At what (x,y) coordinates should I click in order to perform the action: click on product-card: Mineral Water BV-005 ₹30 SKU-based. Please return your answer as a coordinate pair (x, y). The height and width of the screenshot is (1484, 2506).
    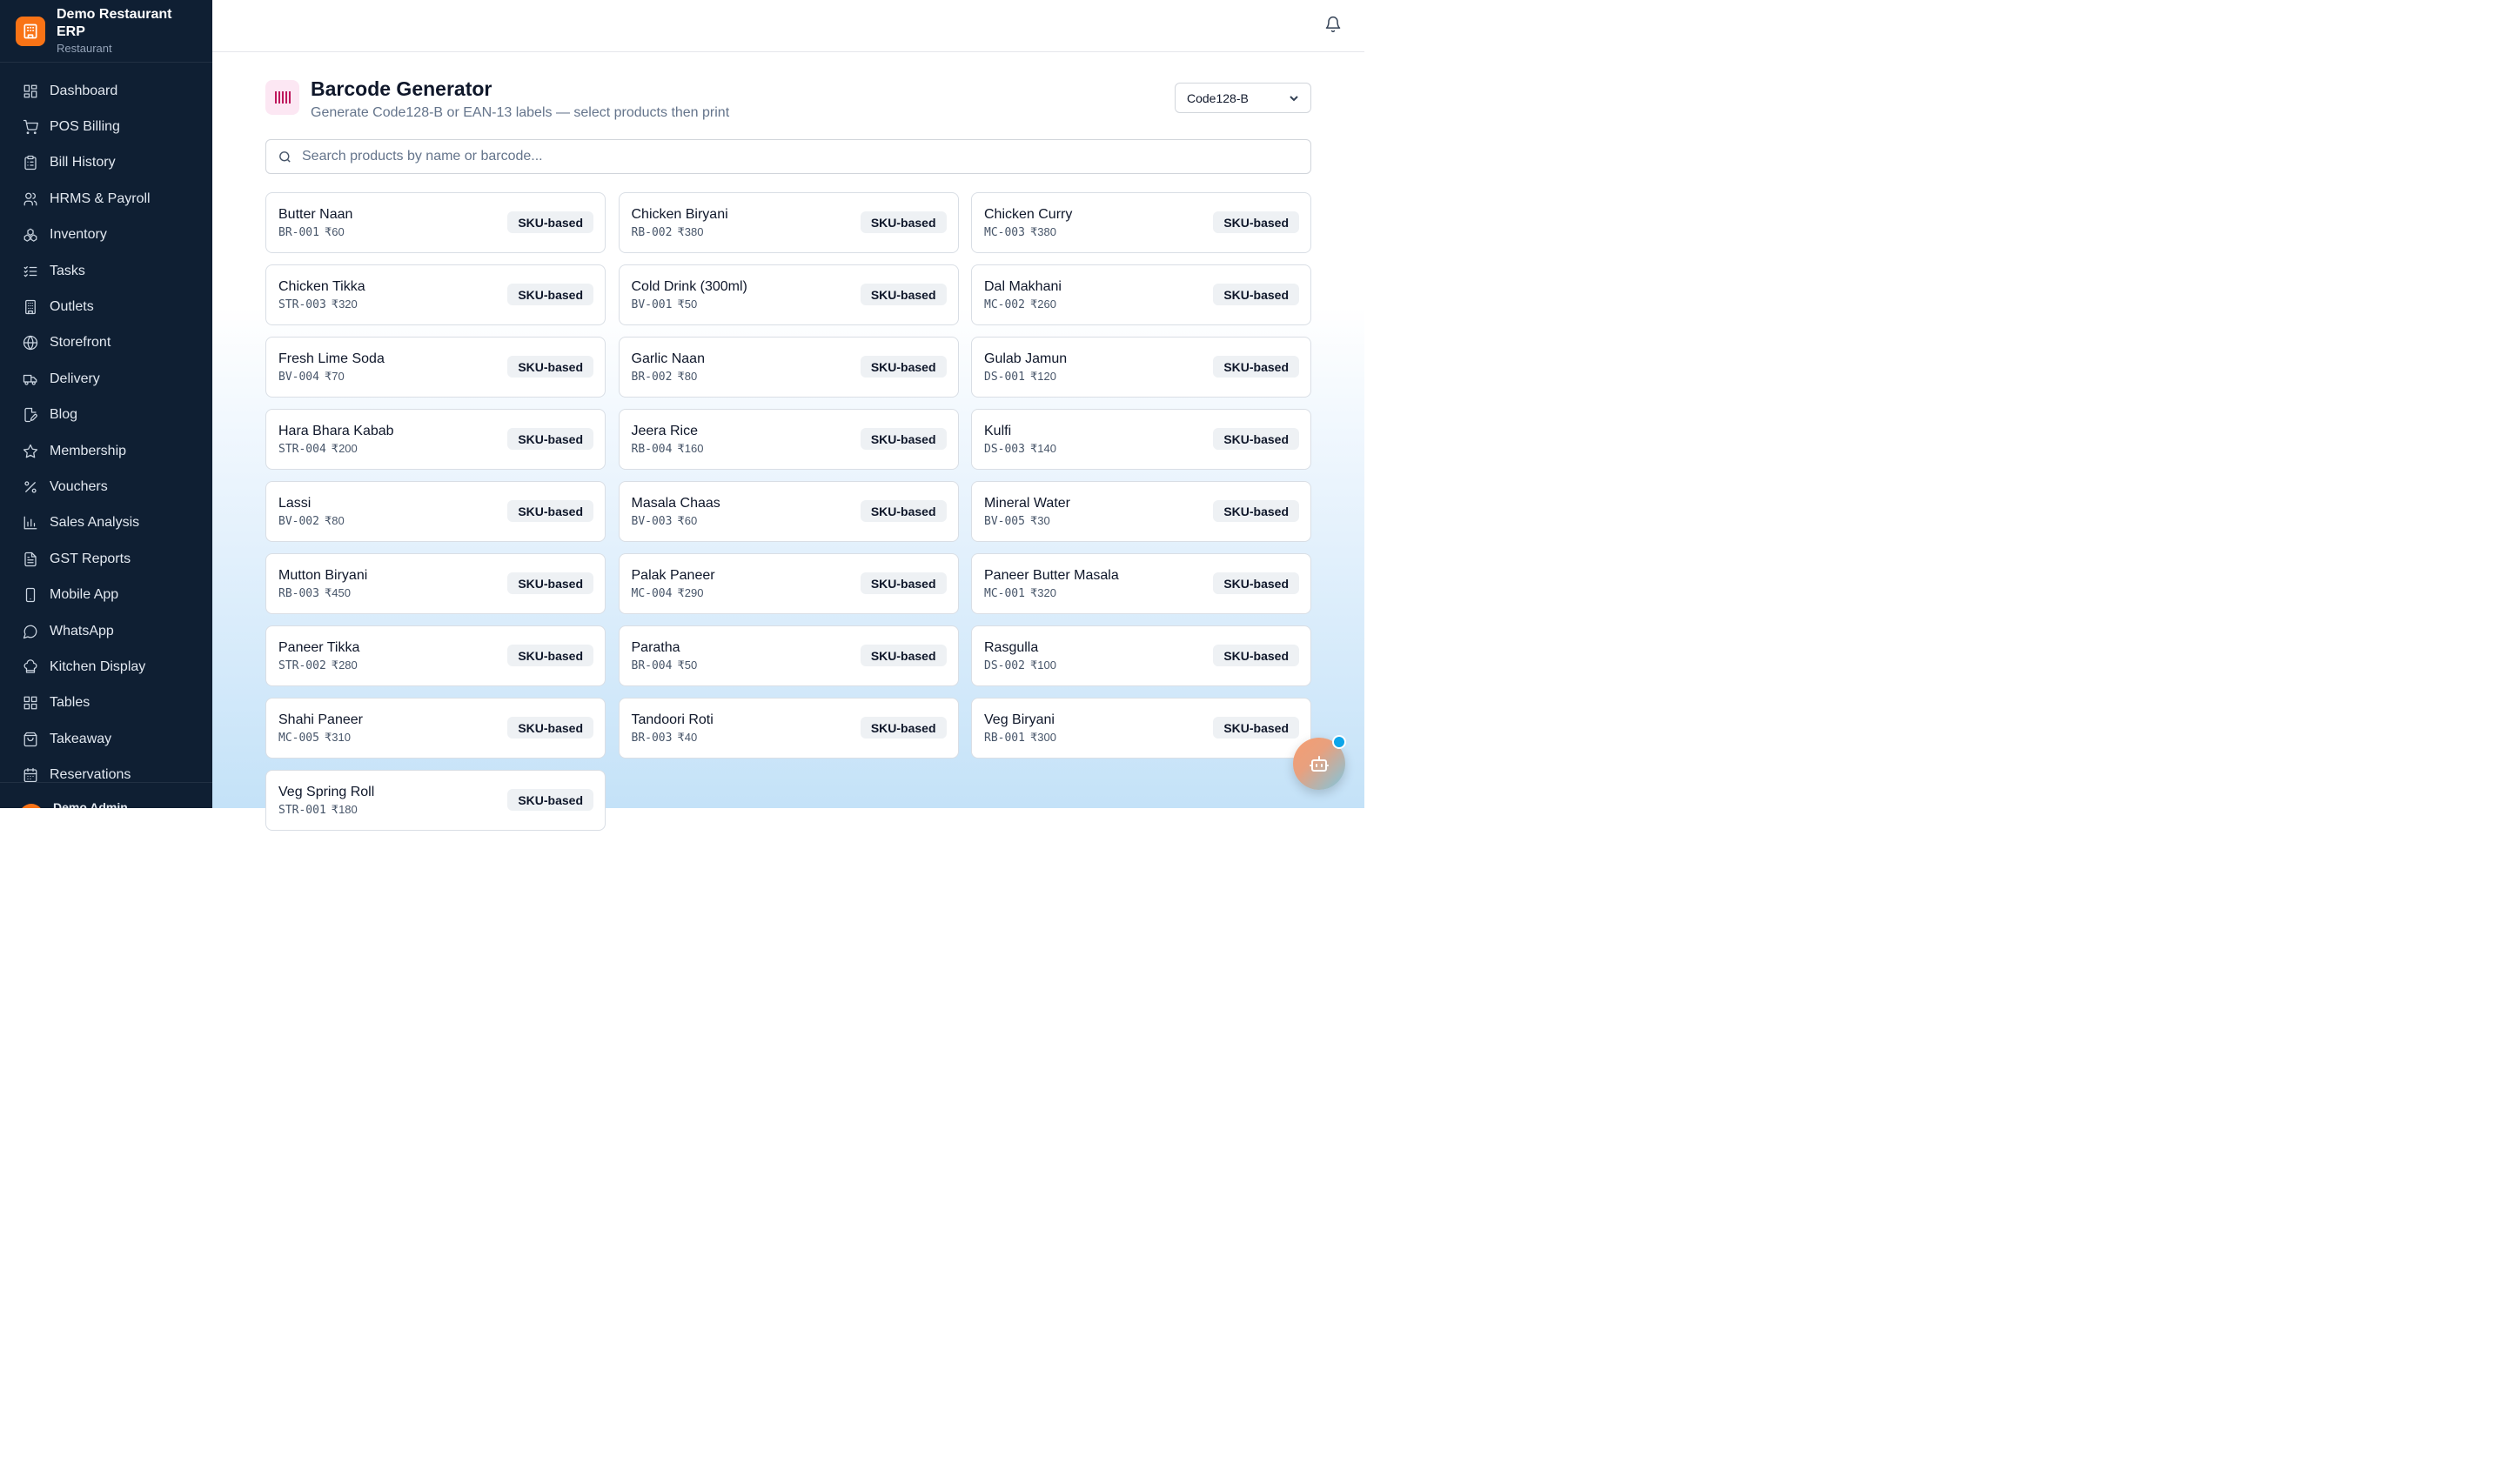
    Looking at the image, I should click on (1141, 511).